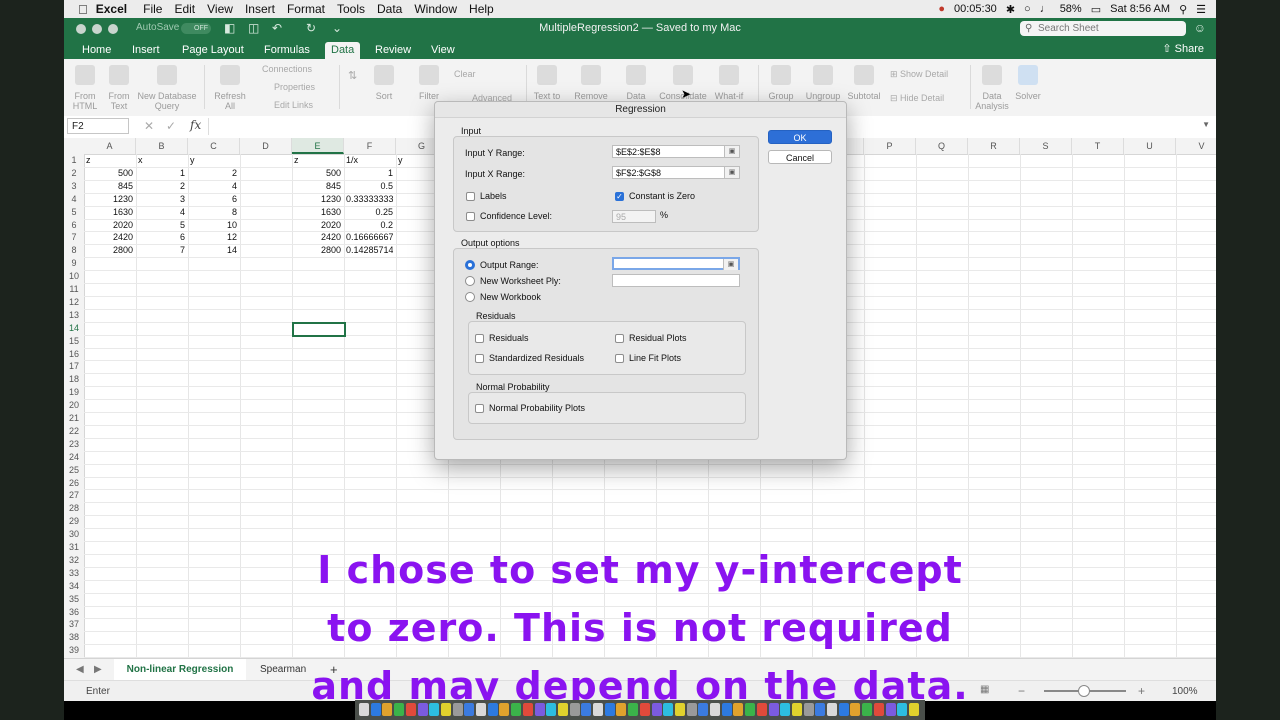 The width and height of the screenshot is (1280, 720). I want to click on cell-b8: 7, so click(161, 250).